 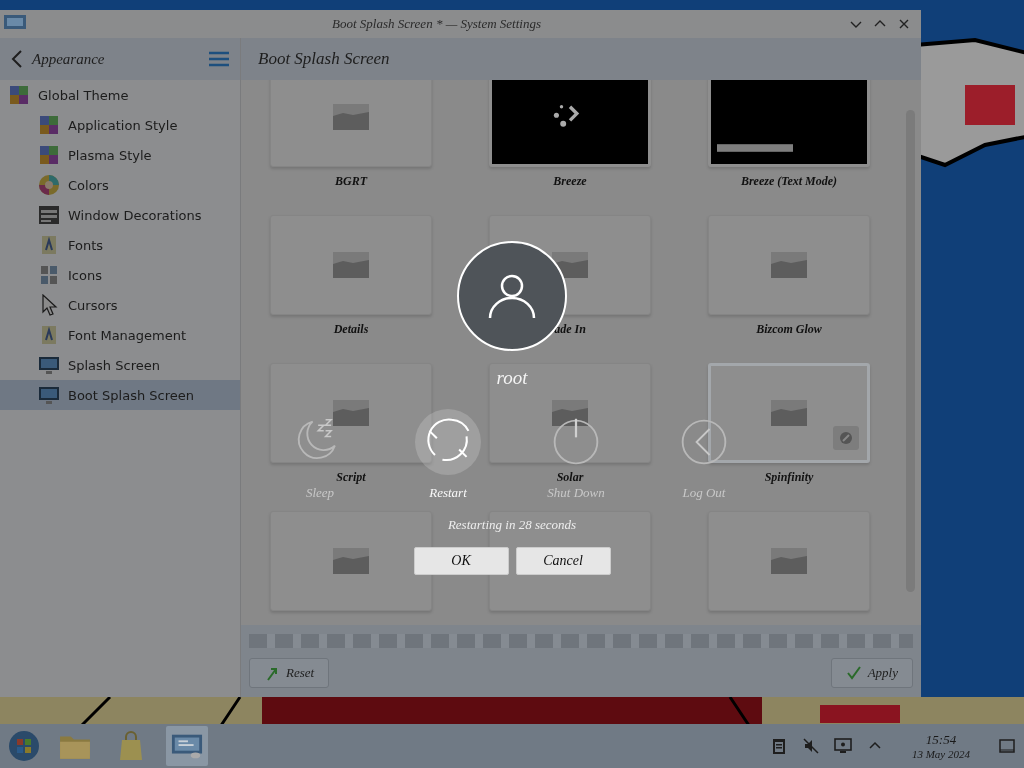 I want to click on theme-label: Breeze, so click(x=570, y=181).